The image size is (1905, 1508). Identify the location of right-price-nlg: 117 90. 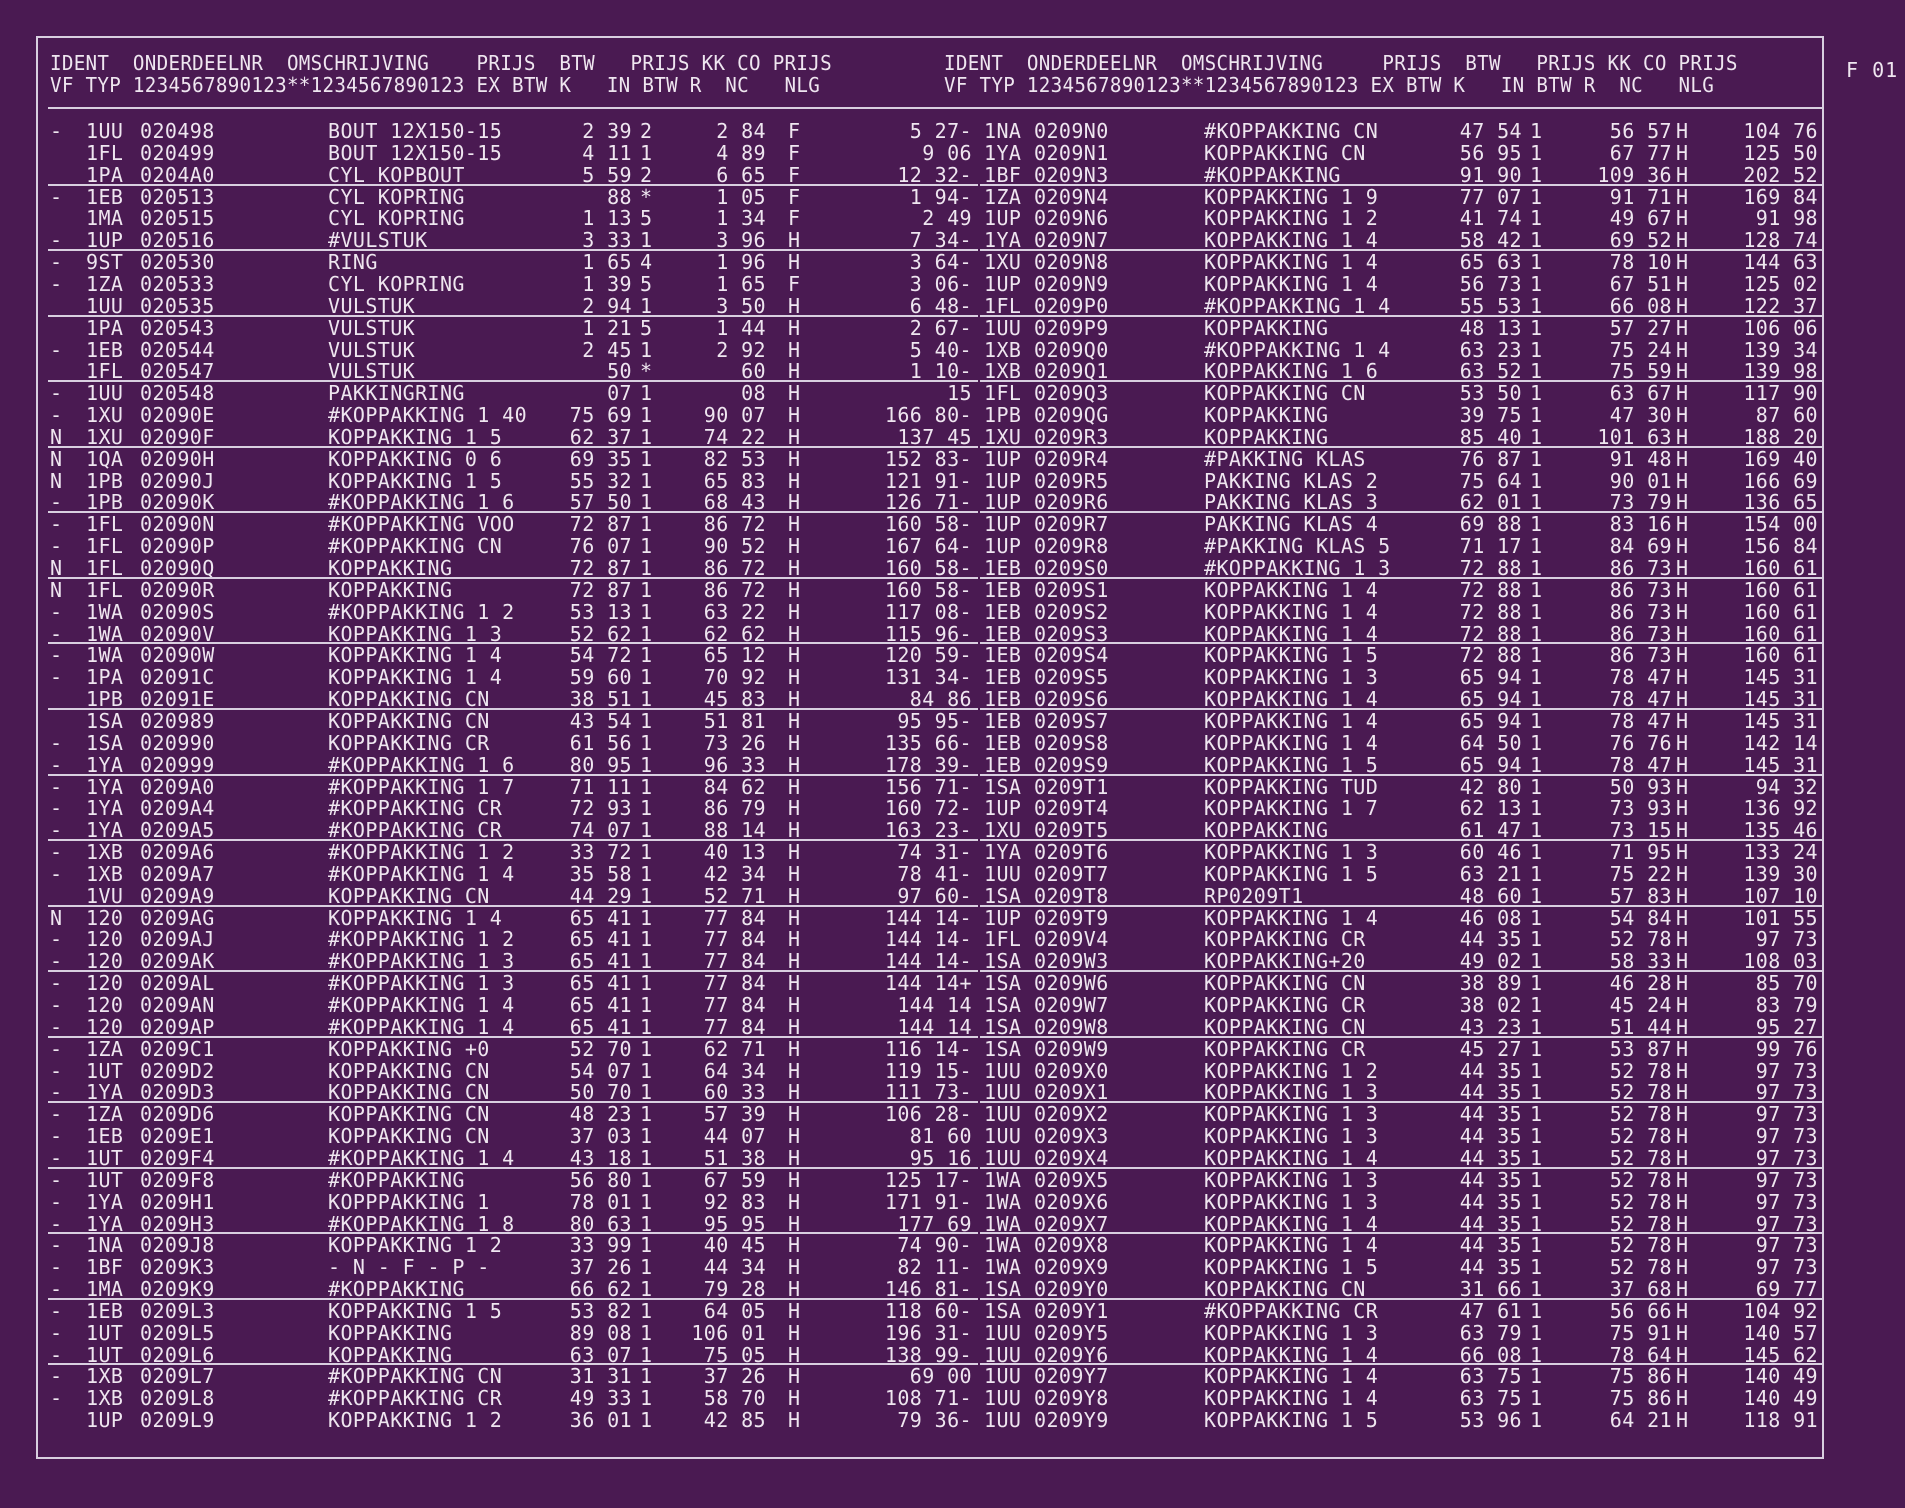
(1780, 393).